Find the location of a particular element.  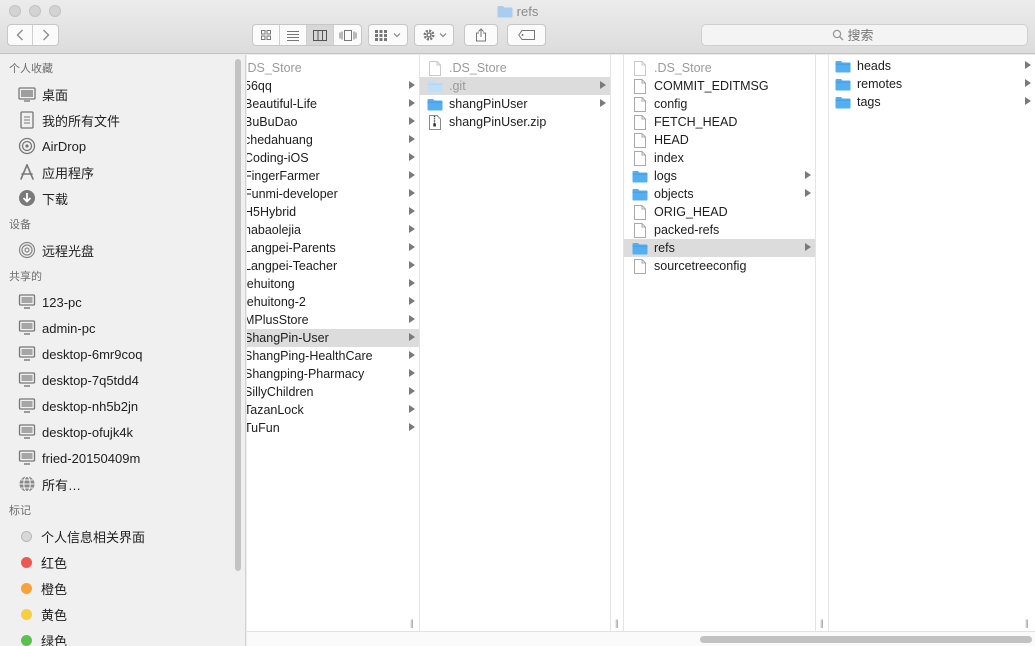

cover-flow-icon is located at coordinates (347, 35).